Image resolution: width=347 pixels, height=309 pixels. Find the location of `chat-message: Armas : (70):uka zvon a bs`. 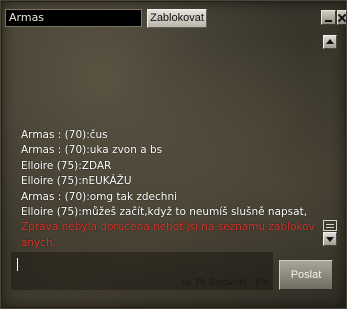

chat-message: Armas : (70):uka zvon a bs is located at coordinates (92, 150).